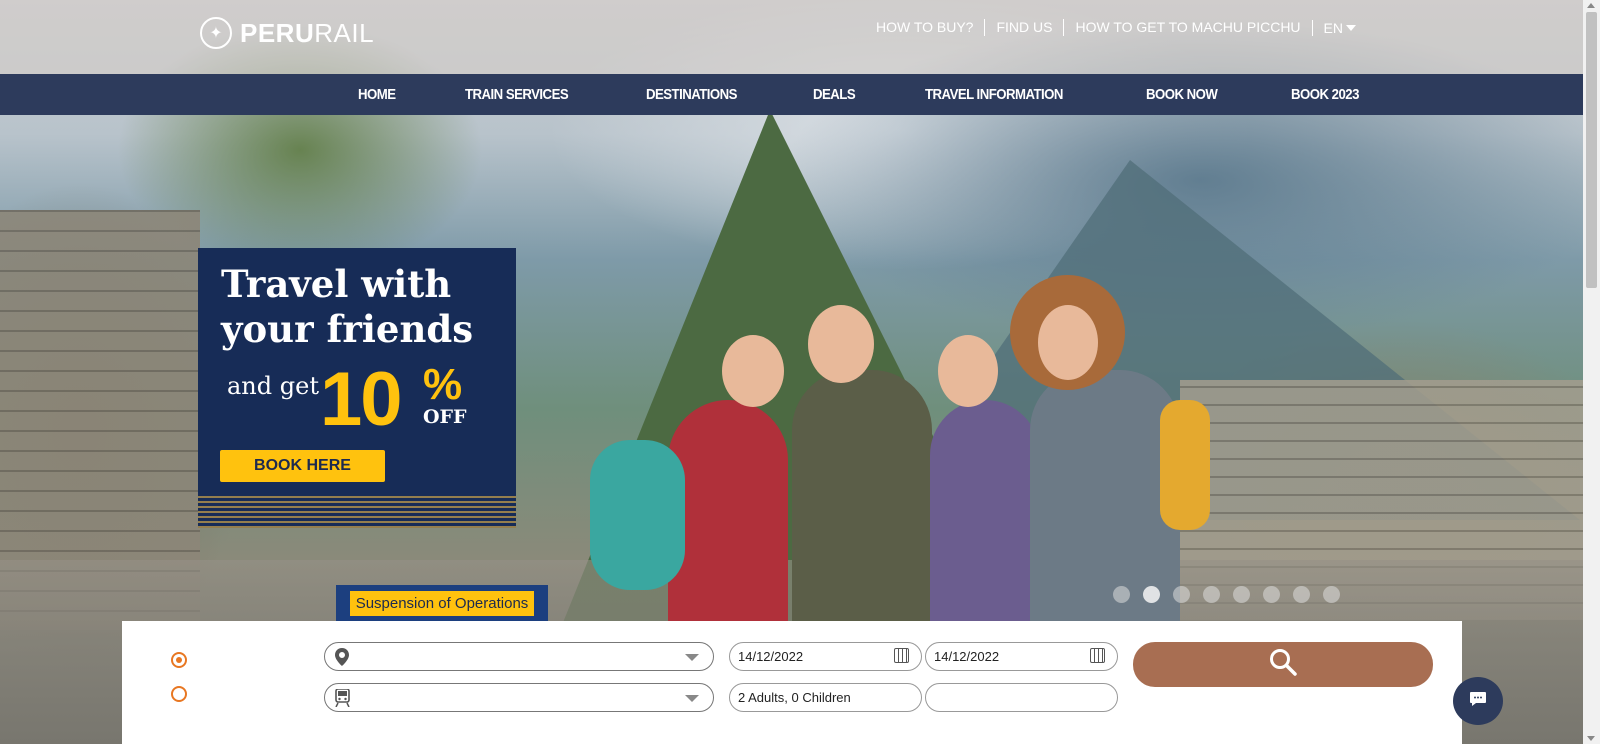  I want to click on suspension-notice-label: Suspension of Operations, so click(442, 603).